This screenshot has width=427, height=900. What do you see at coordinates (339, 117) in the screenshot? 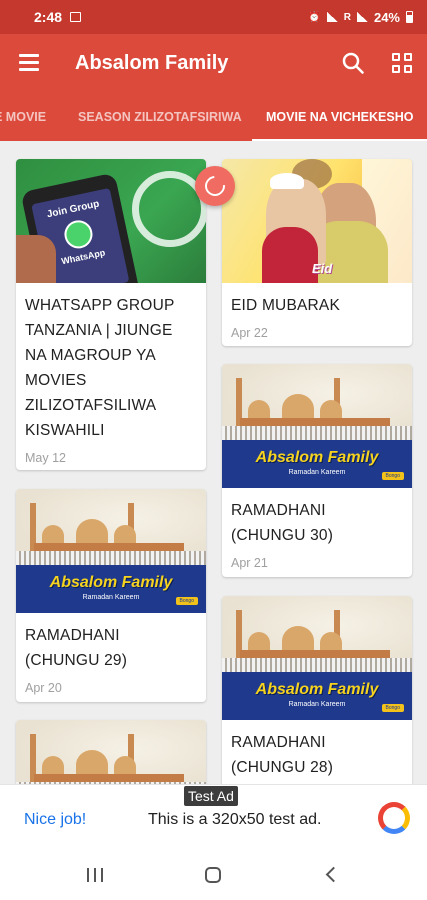
I see `tab-movie-na-vichekesho: MOVIE NA VICHEKESHO` at bounding box center [339, 117].